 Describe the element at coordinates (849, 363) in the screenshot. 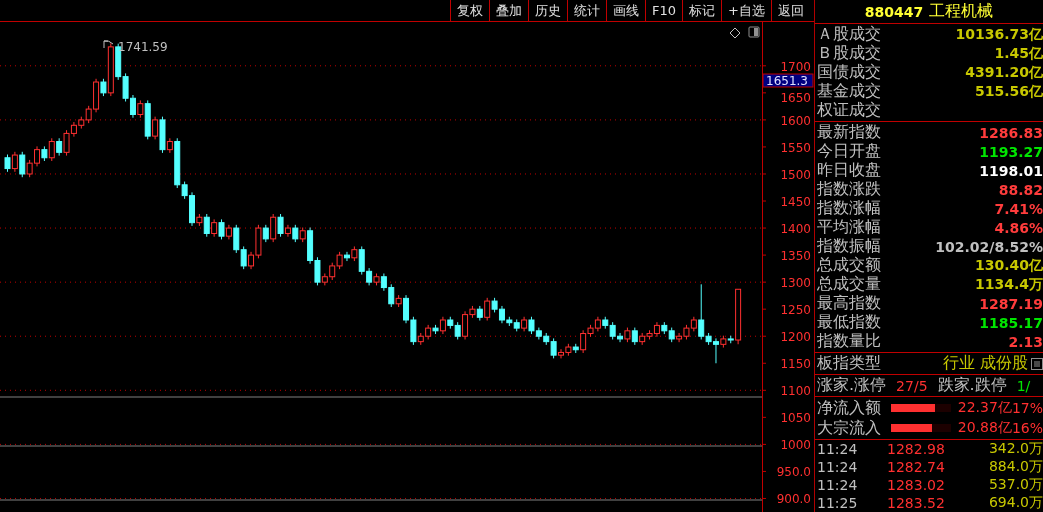

I see `stat-label: 板指类型` at that location.